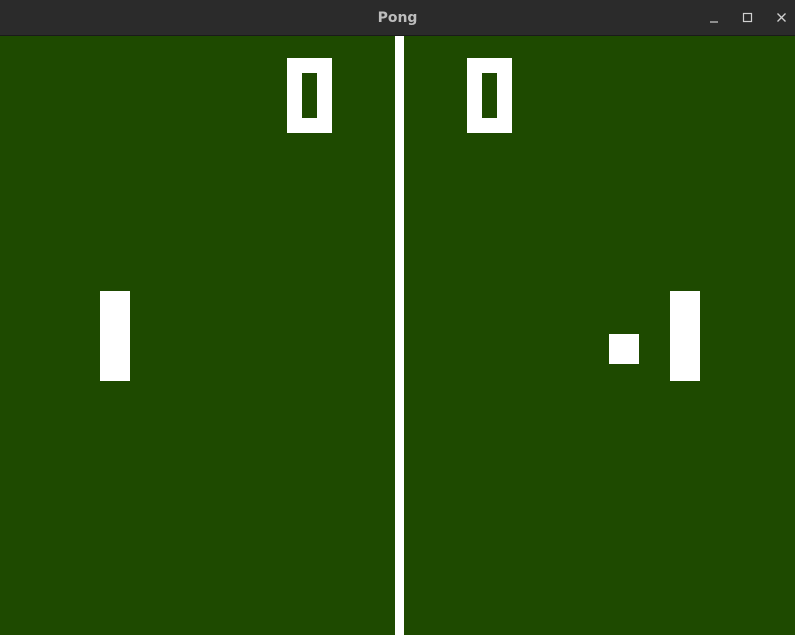 The image size is (795, 635). Describe the element at coordinates (685, 336) in the screenshot. I see `right-paddle` at that location.